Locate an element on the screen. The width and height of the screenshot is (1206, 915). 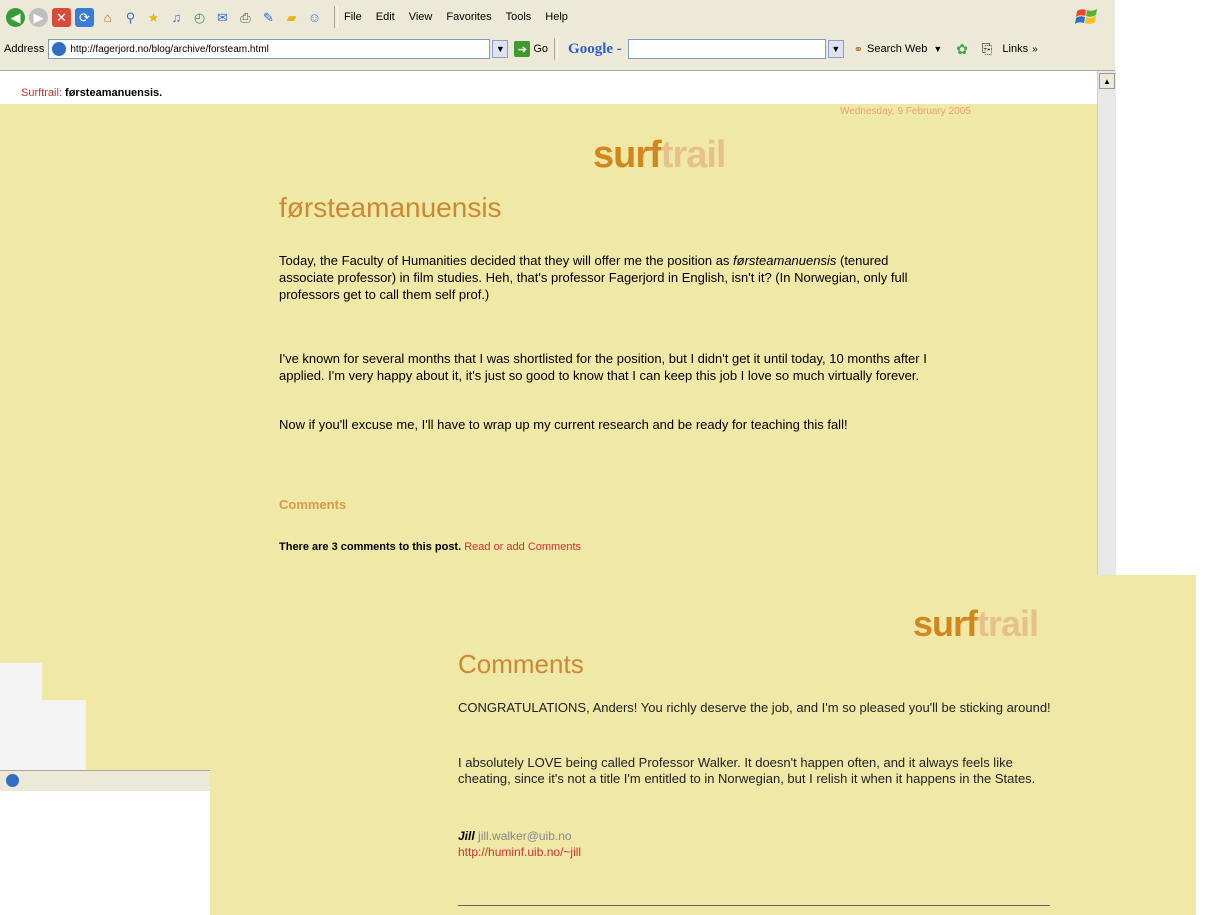
go-arrow-icon: ➔ is located at coordinates (522, 49).